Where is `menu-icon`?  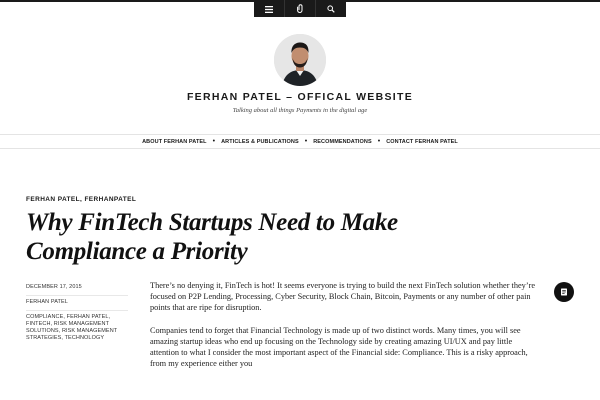 menu-icon is located at coordinates (269, 9).